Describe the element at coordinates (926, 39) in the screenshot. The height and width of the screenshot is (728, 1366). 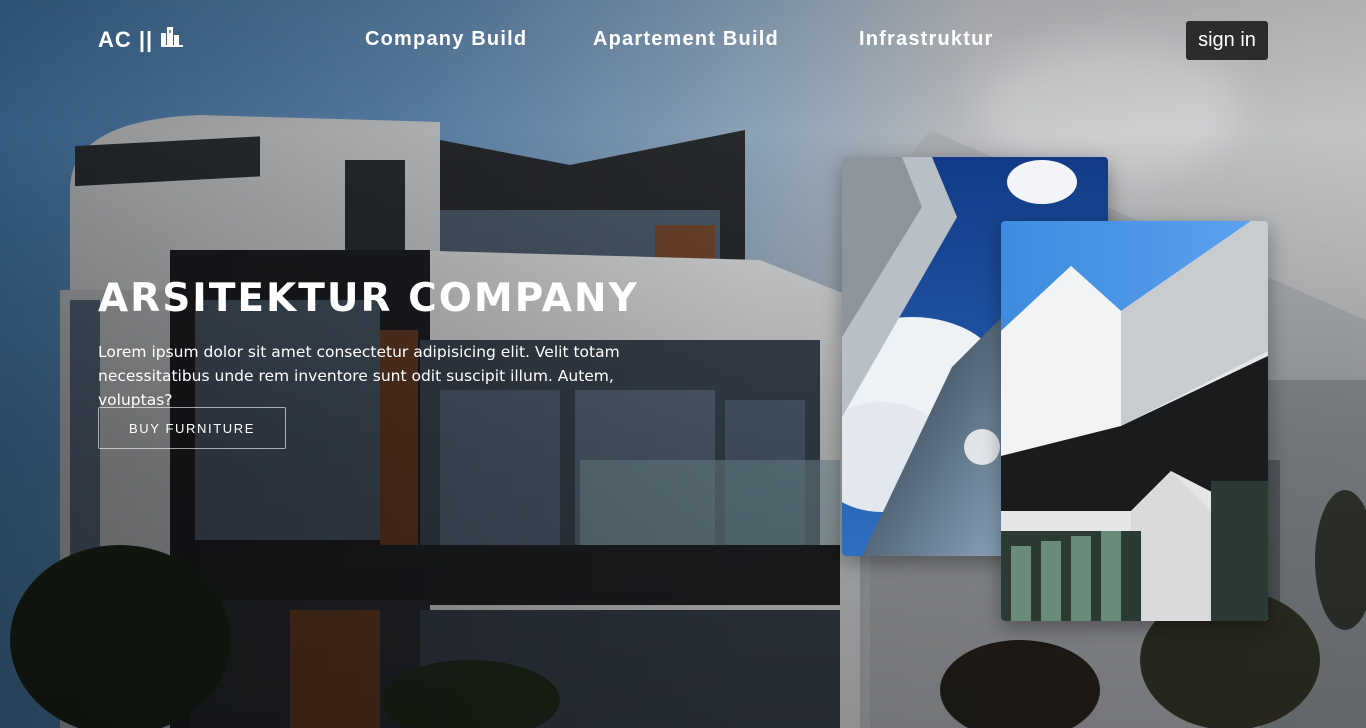
I see `nav-link-infrastruktur: Infrastruktur` at that location.